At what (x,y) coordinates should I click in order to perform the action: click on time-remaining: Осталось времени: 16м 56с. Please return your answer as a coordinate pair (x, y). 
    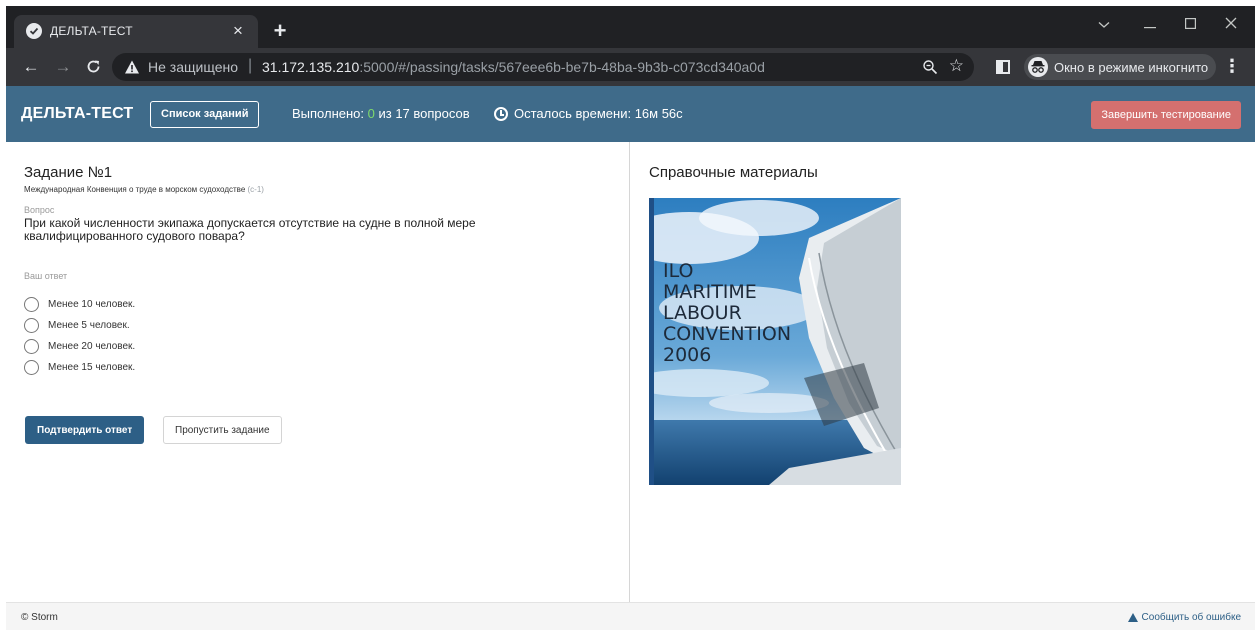
    Looking at the image, I should click on (588, 113).